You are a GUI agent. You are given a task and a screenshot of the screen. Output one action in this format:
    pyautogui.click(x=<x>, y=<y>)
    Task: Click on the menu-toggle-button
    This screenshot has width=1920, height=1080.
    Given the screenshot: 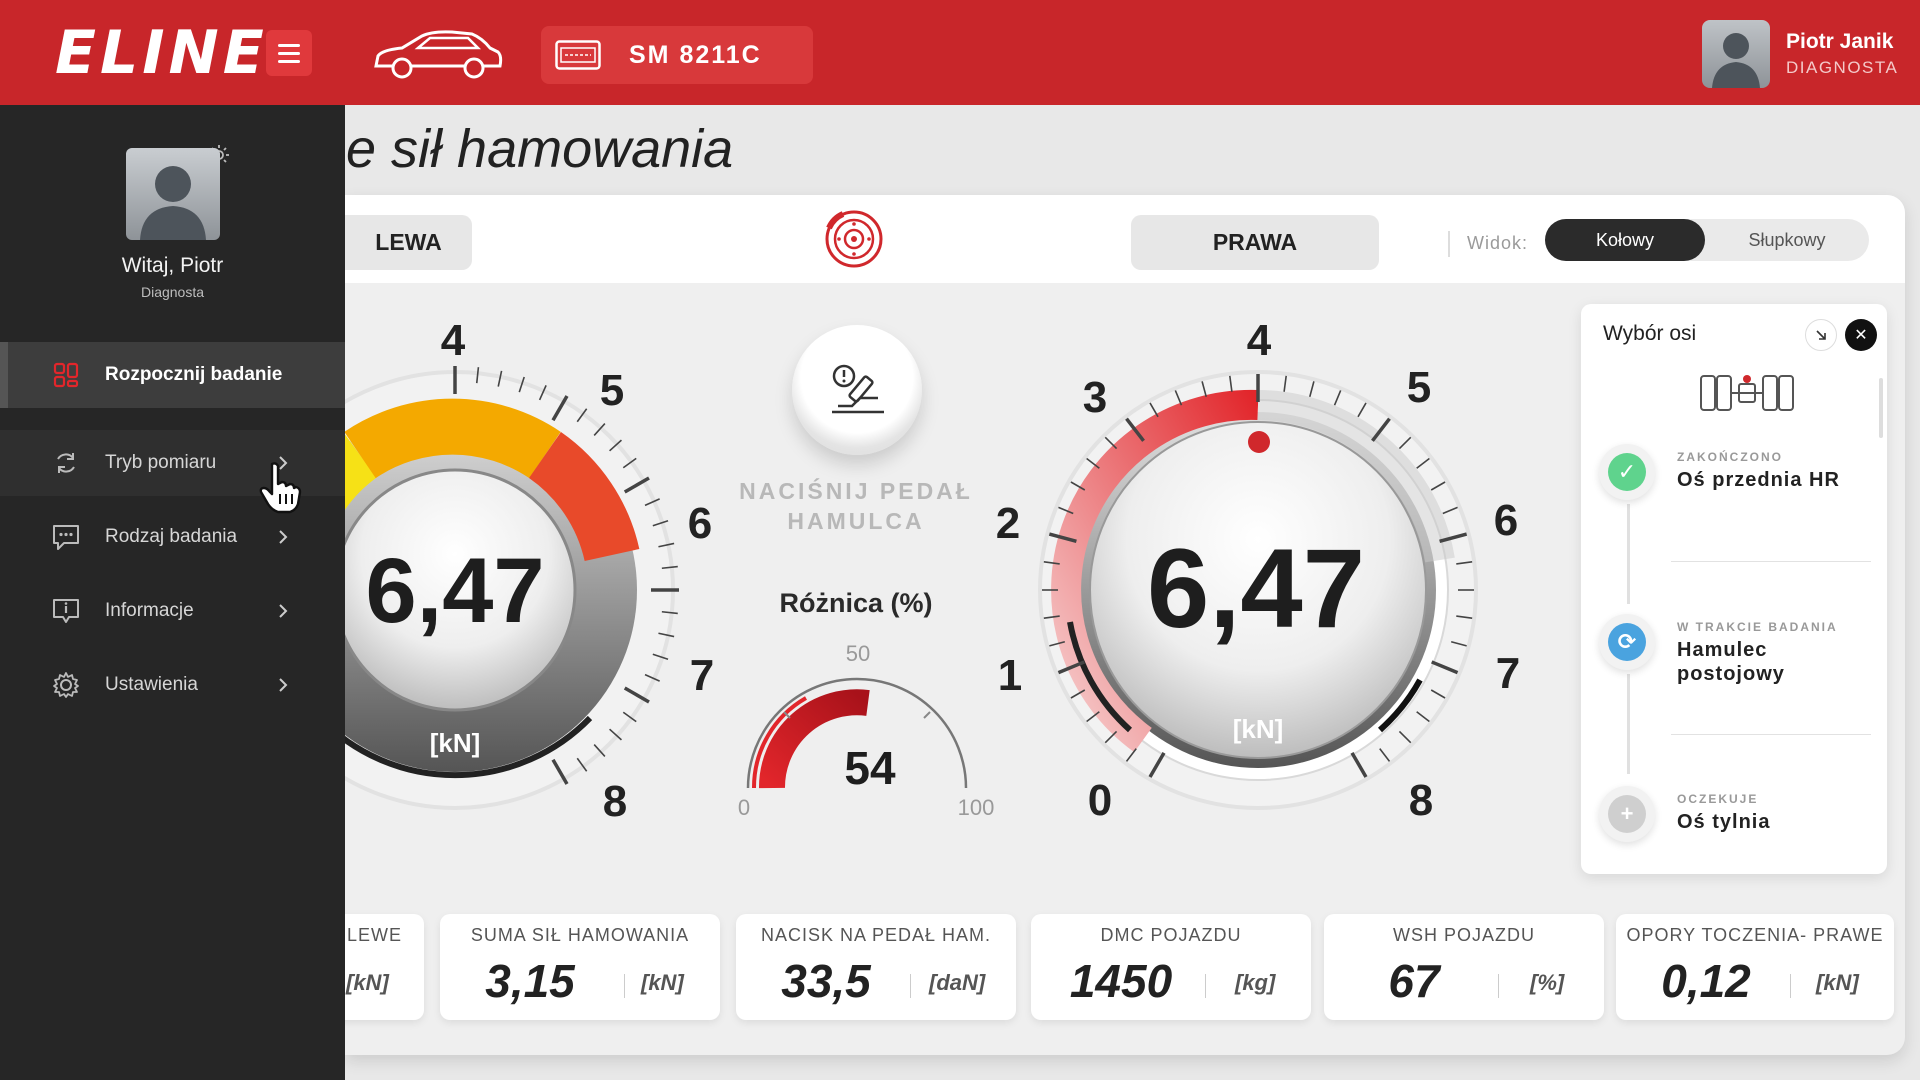 What is the action you would take?
    pyautogui.click(x=289, y=53)
    